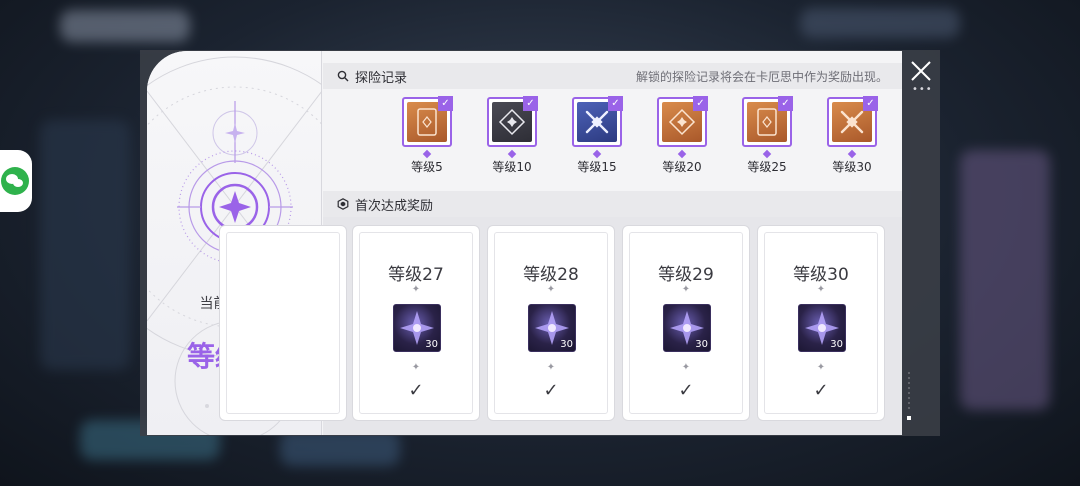 Image resolution: width=1080 pixels, height=486 pixels. Describe the element at coordinates (909, 396) in the screenshot. I see `scroll-indicator` at that location.